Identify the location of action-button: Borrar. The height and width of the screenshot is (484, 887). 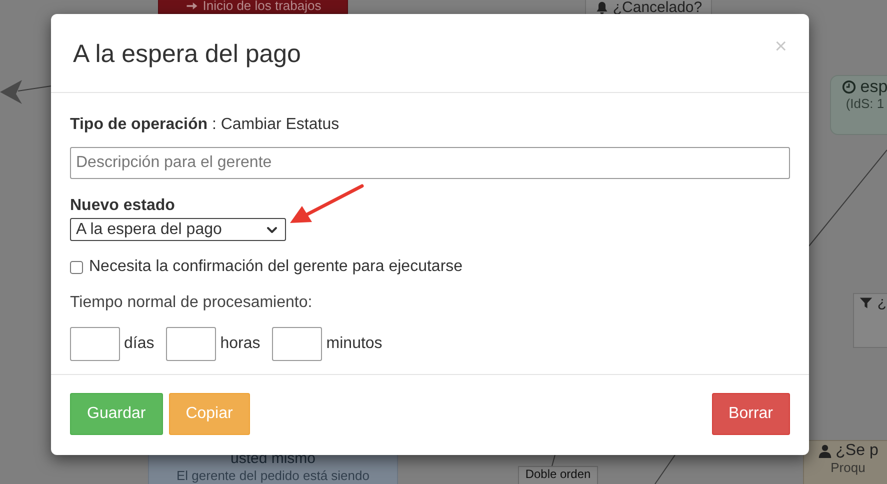
(751, 414).